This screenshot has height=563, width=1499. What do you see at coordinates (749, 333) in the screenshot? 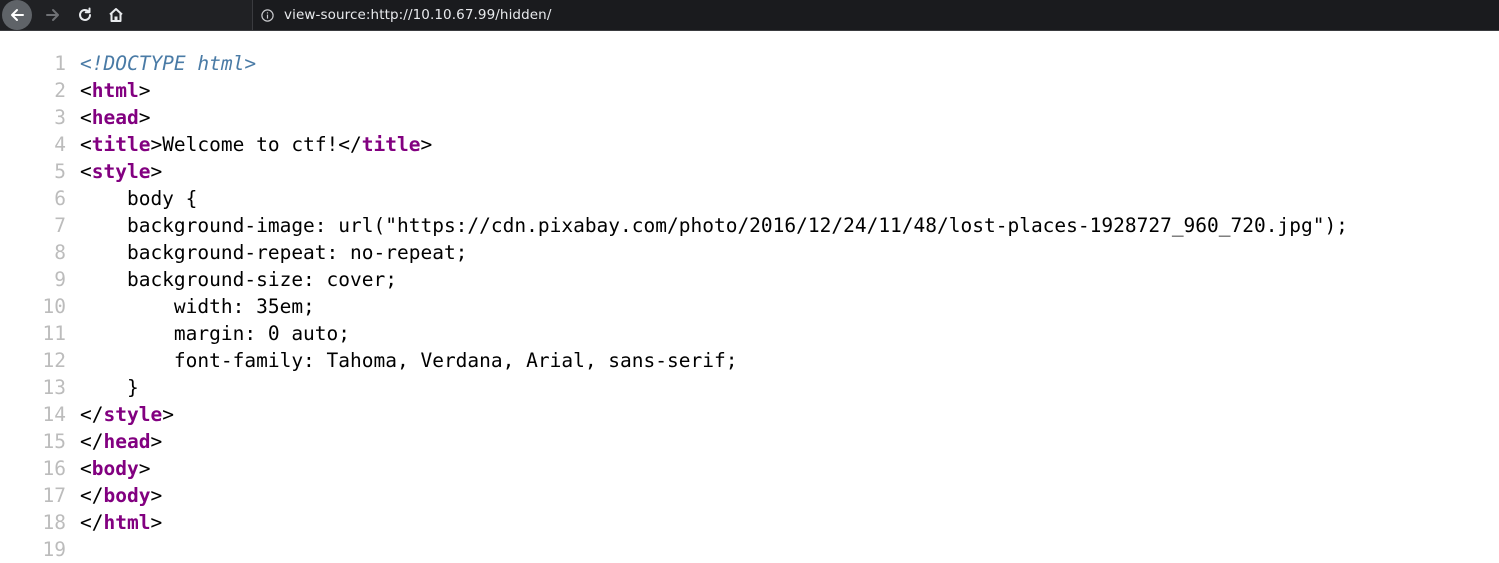
I see `source-line: 11 margin: 0 auto;` at bounding box center [749, 333].